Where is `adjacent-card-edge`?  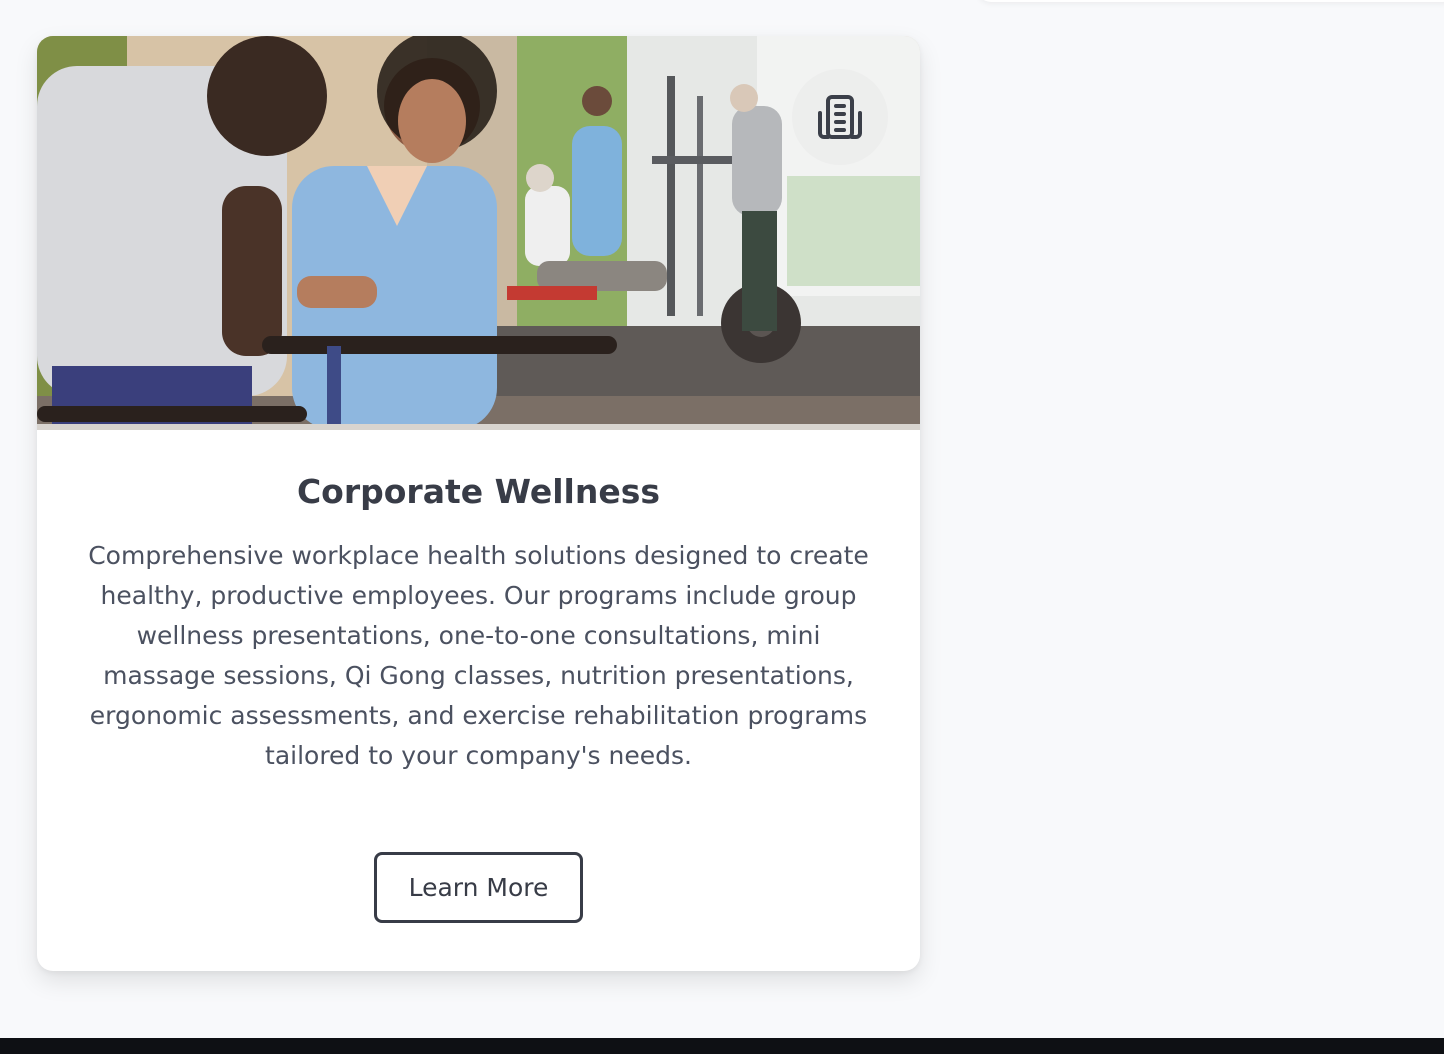
adjacent-card-edge is located at coordinates (1210, 1).